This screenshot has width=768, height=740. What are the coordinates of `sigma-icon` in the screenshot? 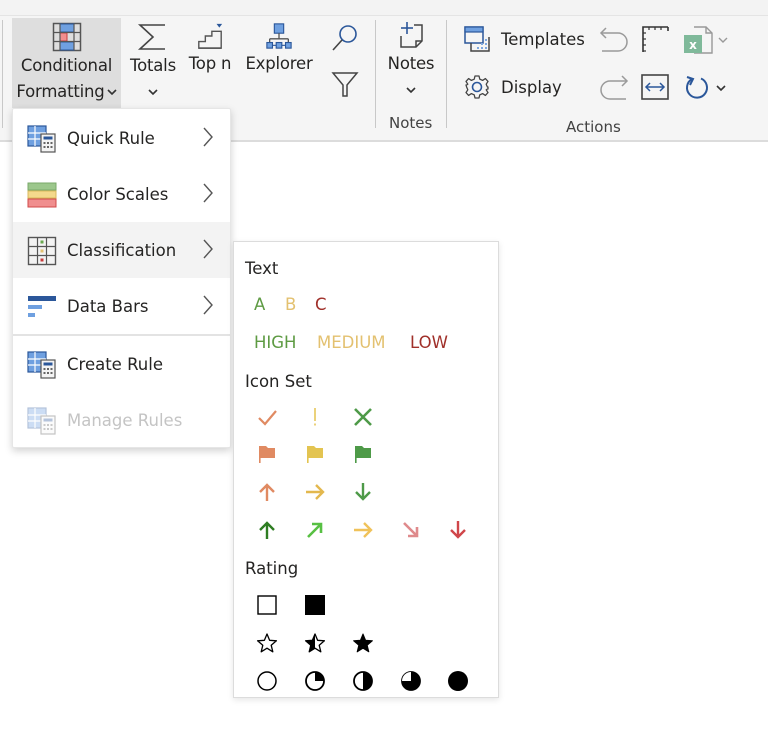 It's located at (151, 37).